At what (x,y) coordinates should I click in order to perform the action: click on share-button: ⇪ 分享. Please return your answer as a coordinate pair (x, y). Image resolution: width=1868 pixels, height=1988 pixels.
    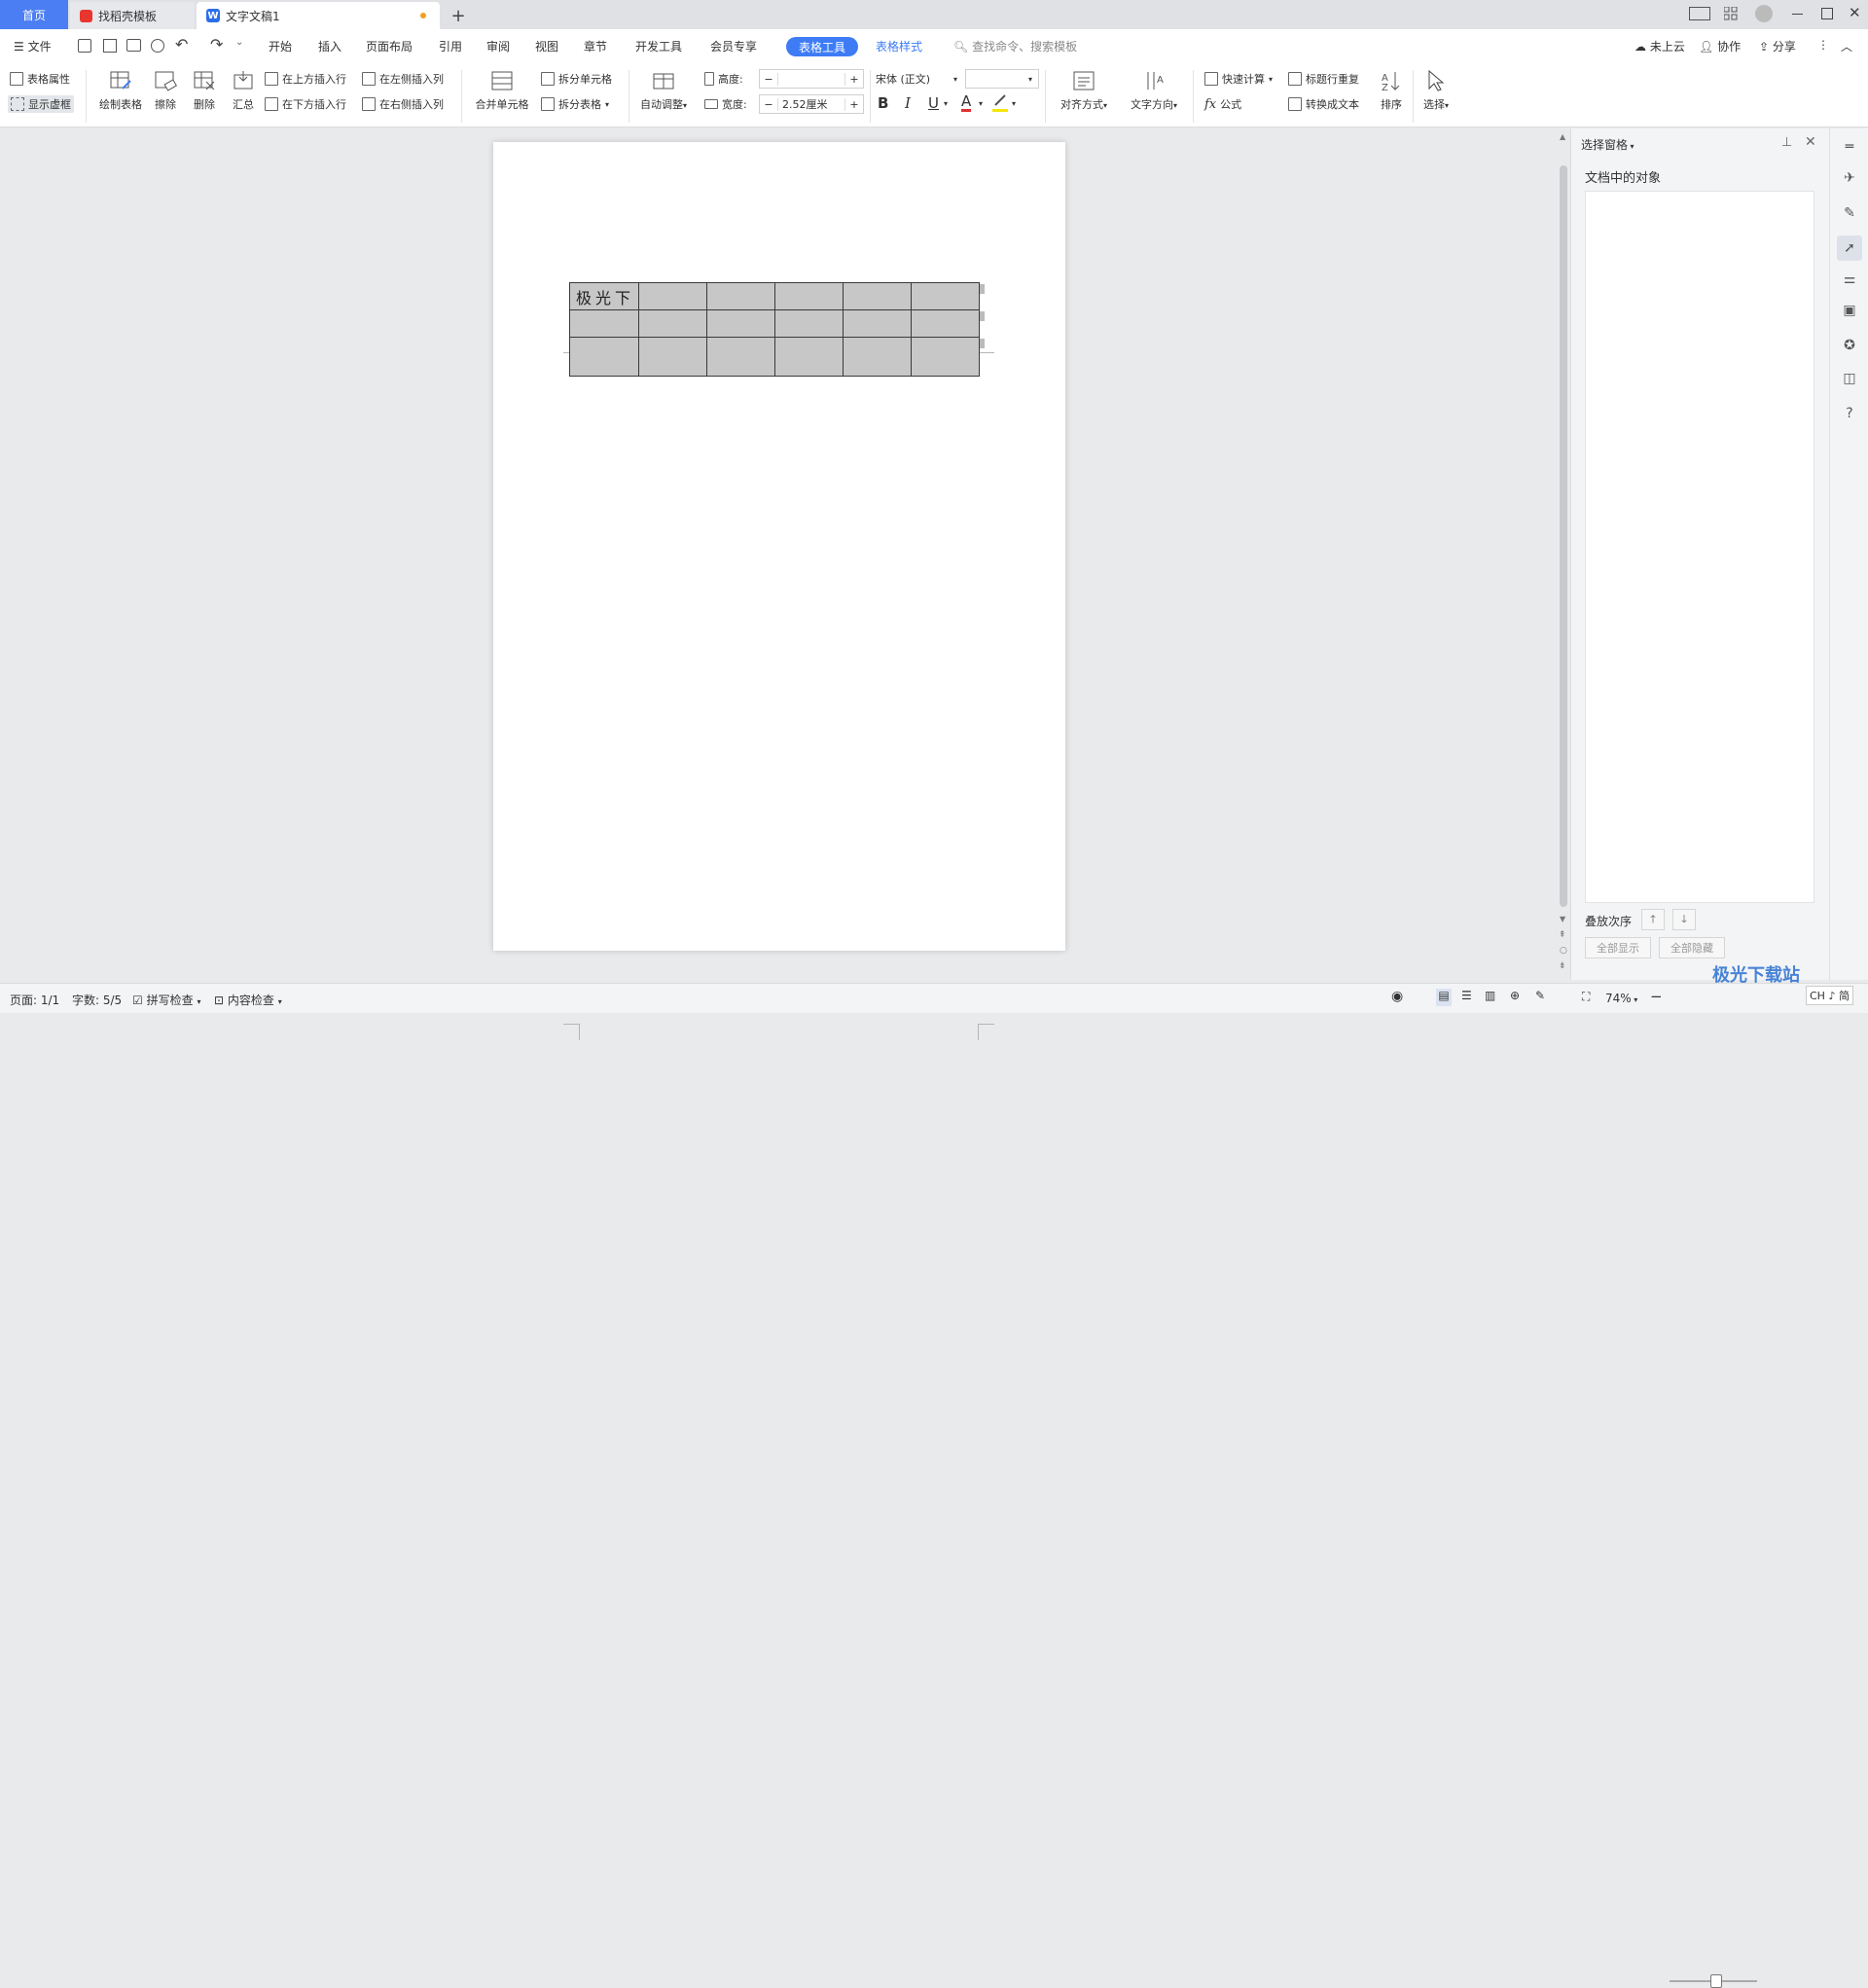
    Looking at the image, I should click on (1777, 46).